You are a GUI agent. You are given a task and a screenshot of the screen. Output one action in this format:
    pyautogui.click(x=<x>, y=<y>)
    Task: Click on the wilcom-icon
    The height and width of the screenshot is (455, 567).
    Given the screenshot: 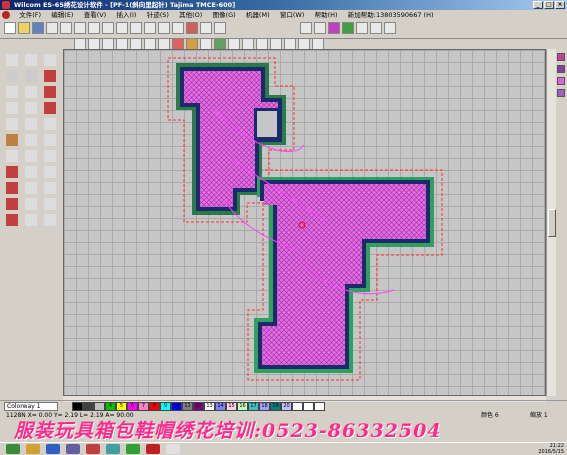 What is the action you would take?
    pyautogui.click(x=173, y=449)
    